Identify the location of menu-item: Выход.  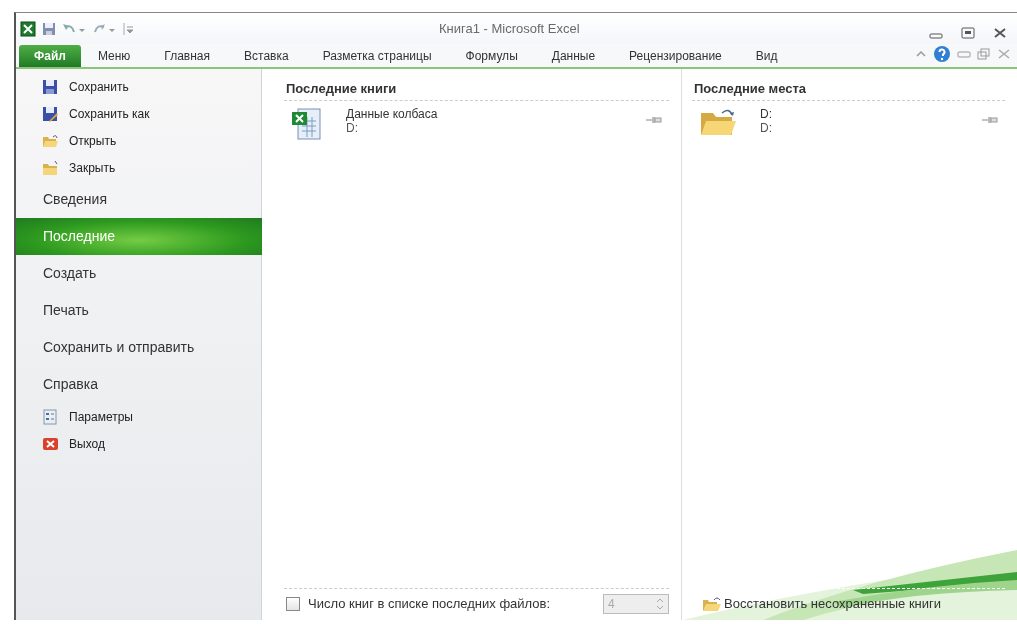
(138, 443).